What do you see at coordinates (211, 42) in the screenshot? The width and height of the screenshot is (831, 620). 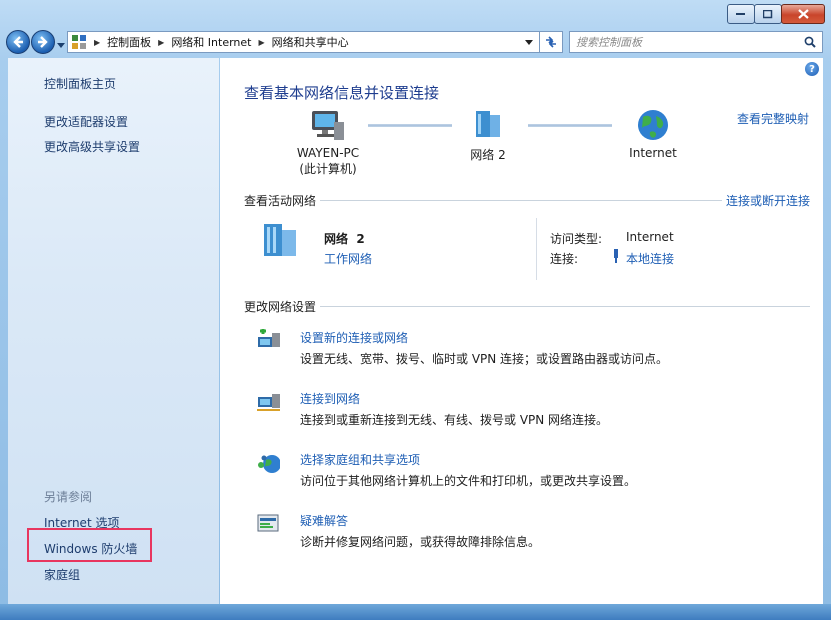 I see `breadcrumb-network-internet: 网络和 Internet` at bounding box center [211, 42].